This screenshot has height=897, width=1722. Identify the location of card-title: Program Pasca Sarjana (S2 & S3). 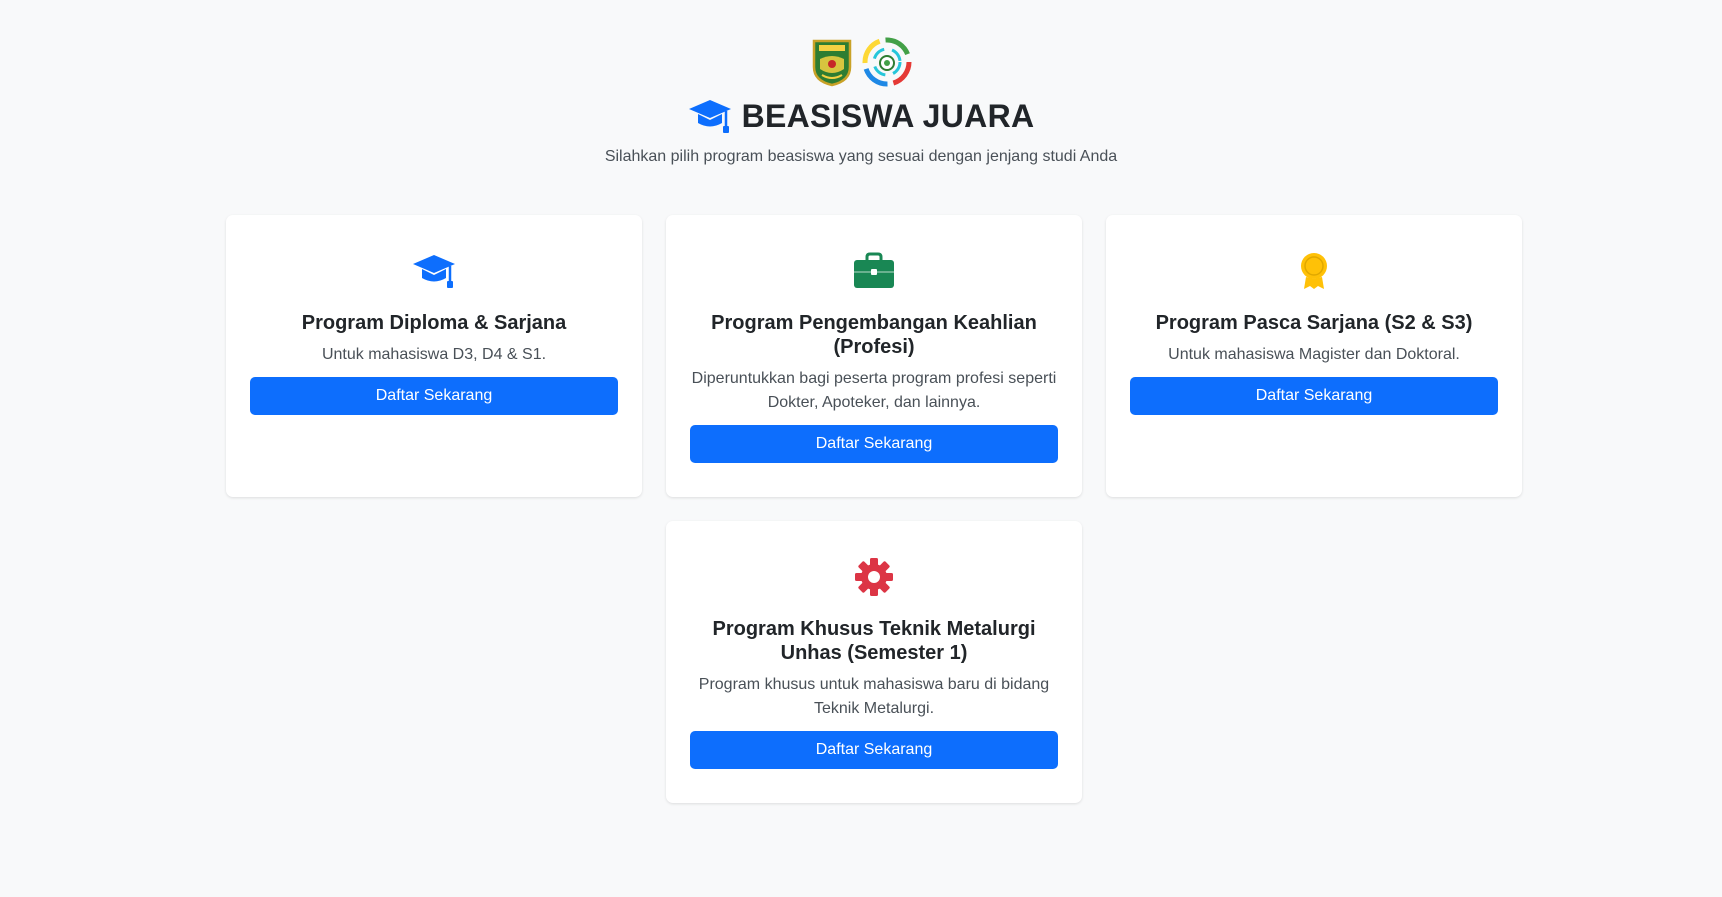
(1314, 323).